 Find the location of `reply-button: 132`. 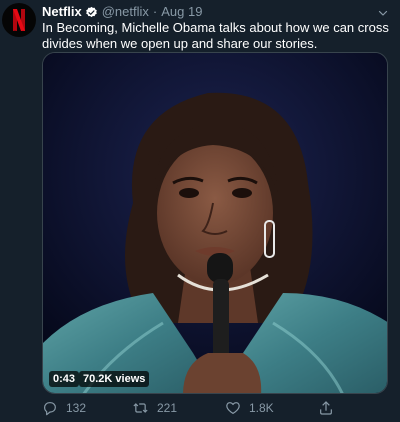

reply-button: 132 is located at coordinates (64, 408).